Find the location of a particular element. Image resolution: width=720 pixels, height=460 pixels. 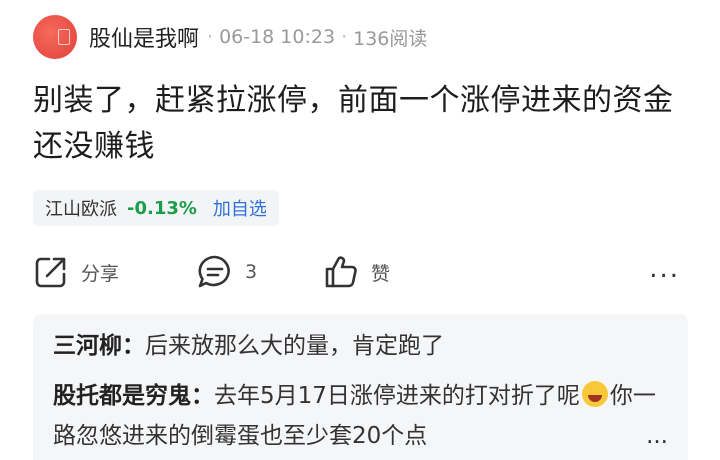

share-icon is located at coordinates (50, 272).